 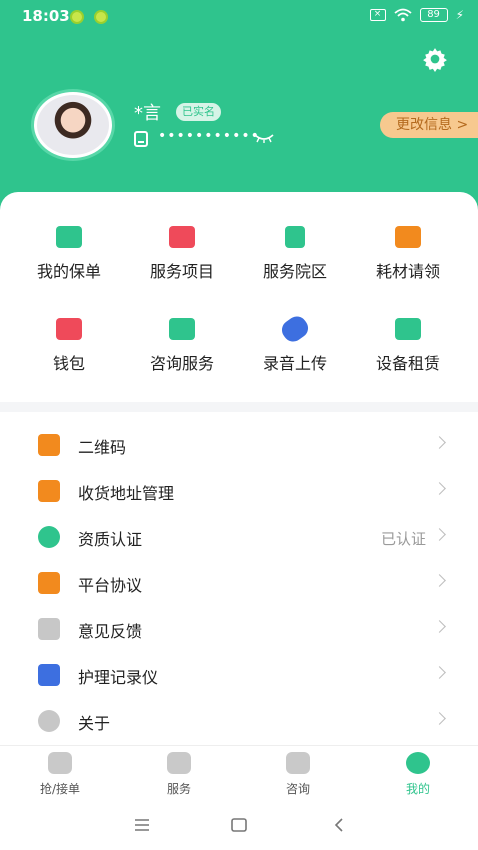 What do you see at coordinates (429, 125) in the screenshot?
I see `edit-info-button: 更改信息 >` at bounding box center [429, 125].